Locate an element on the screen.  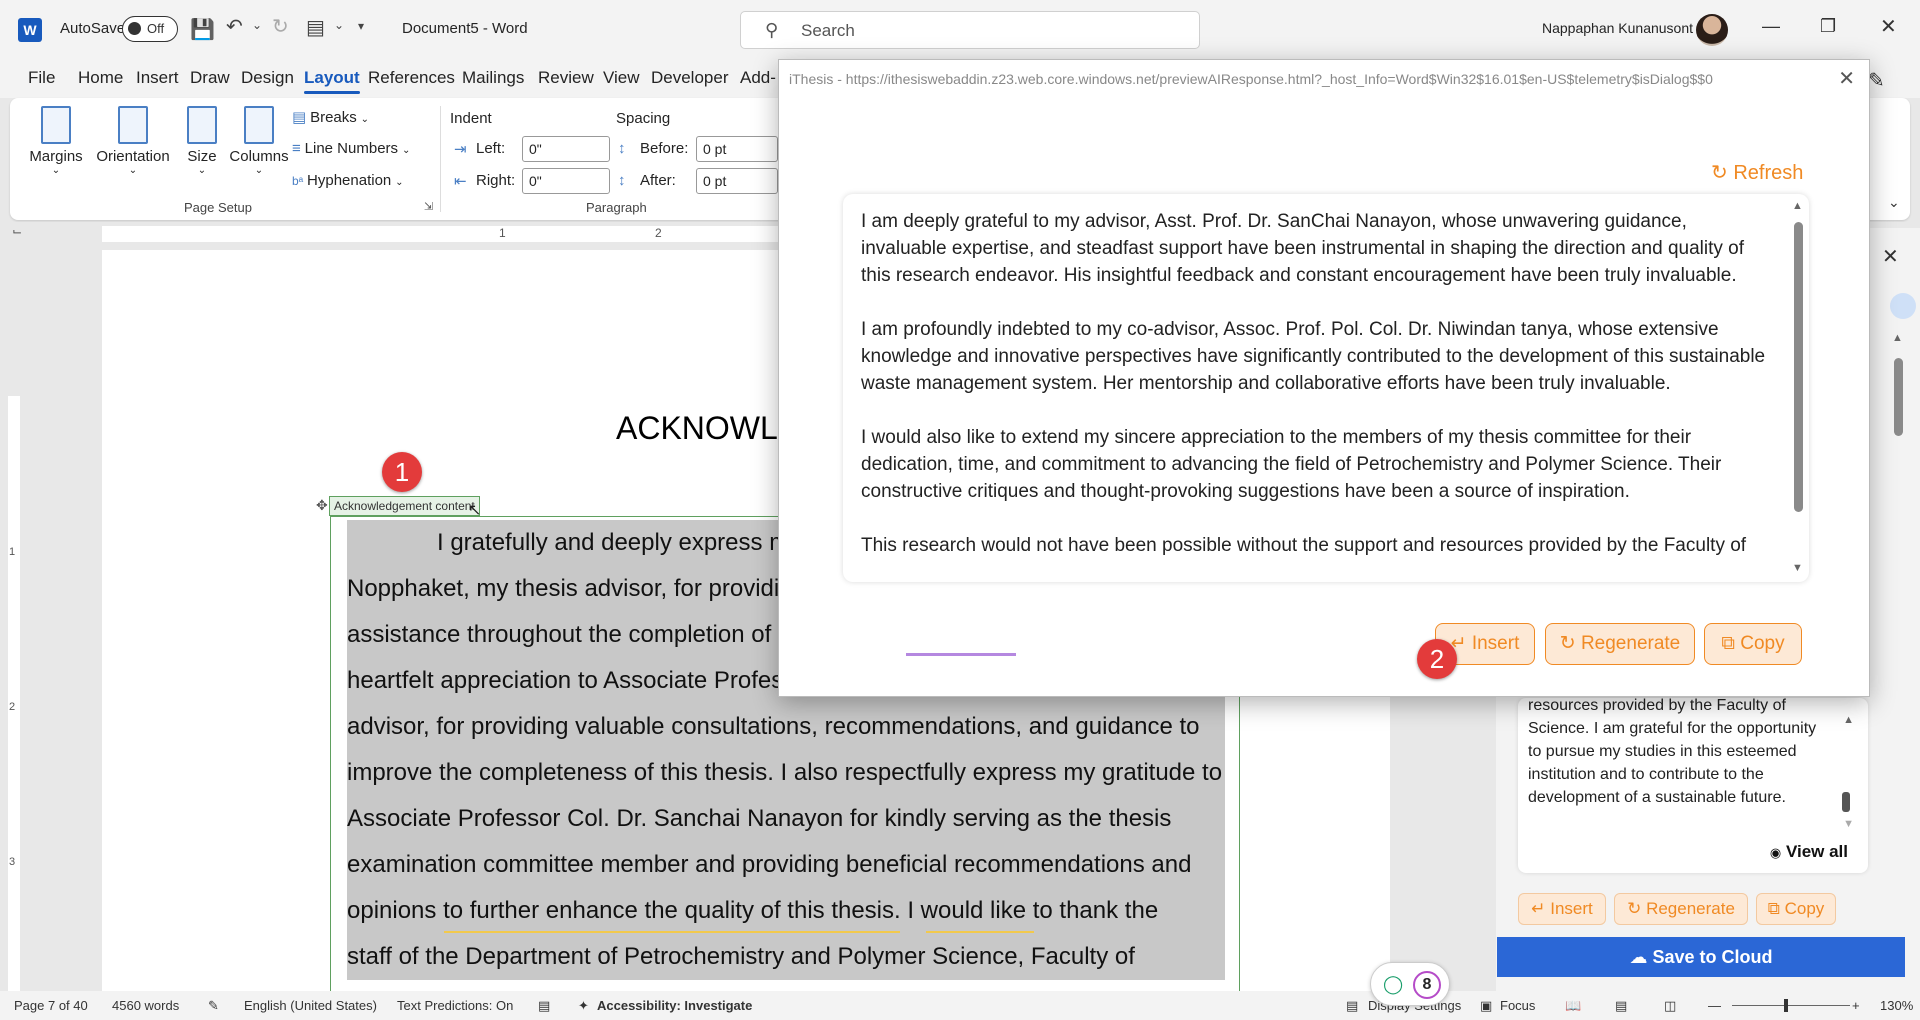
tab-layout: Layout is located at coordinates (332, 81).